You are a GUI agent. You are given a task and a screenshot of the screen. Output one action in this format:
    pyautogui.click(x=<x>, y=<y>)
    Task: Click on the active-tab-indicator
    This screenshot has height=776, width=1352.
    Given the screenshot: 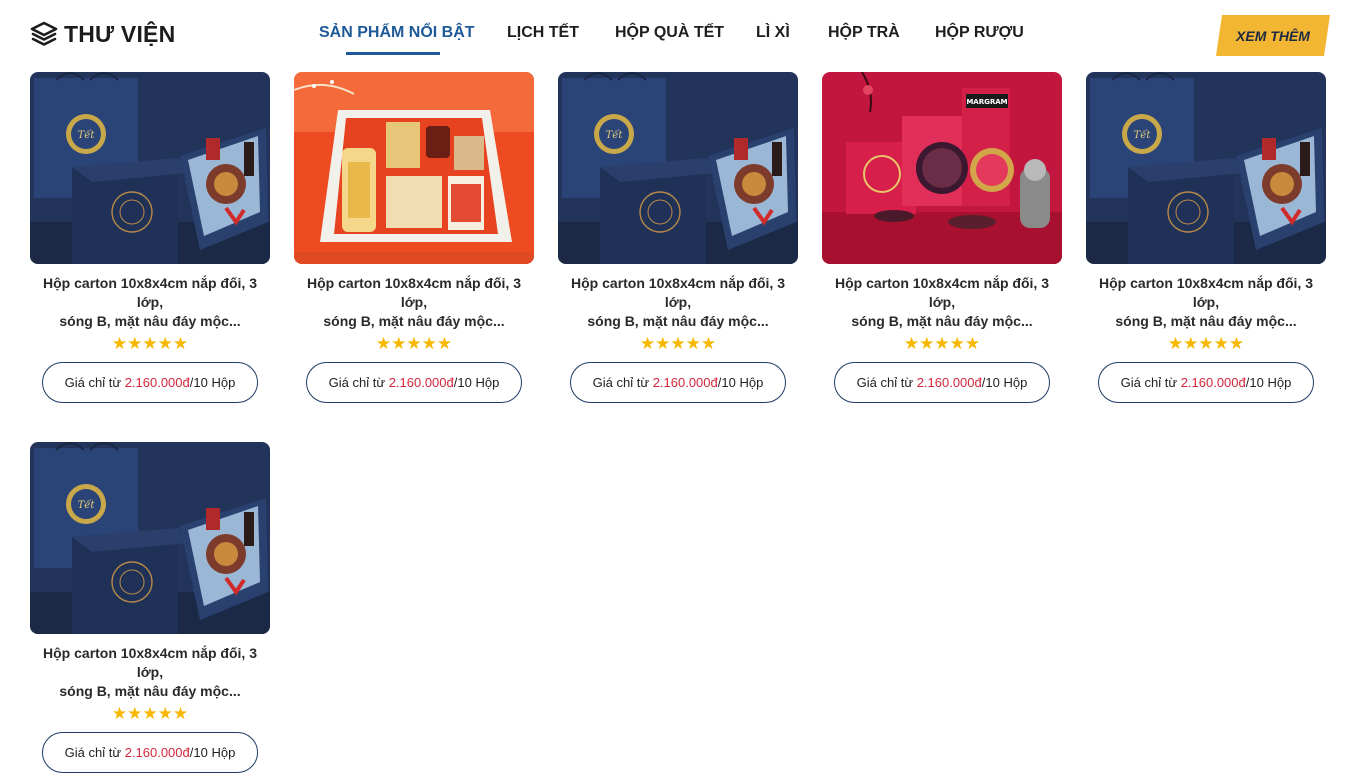 What is the action you would take?
    pyautogui.click(x=393, y=53)
    